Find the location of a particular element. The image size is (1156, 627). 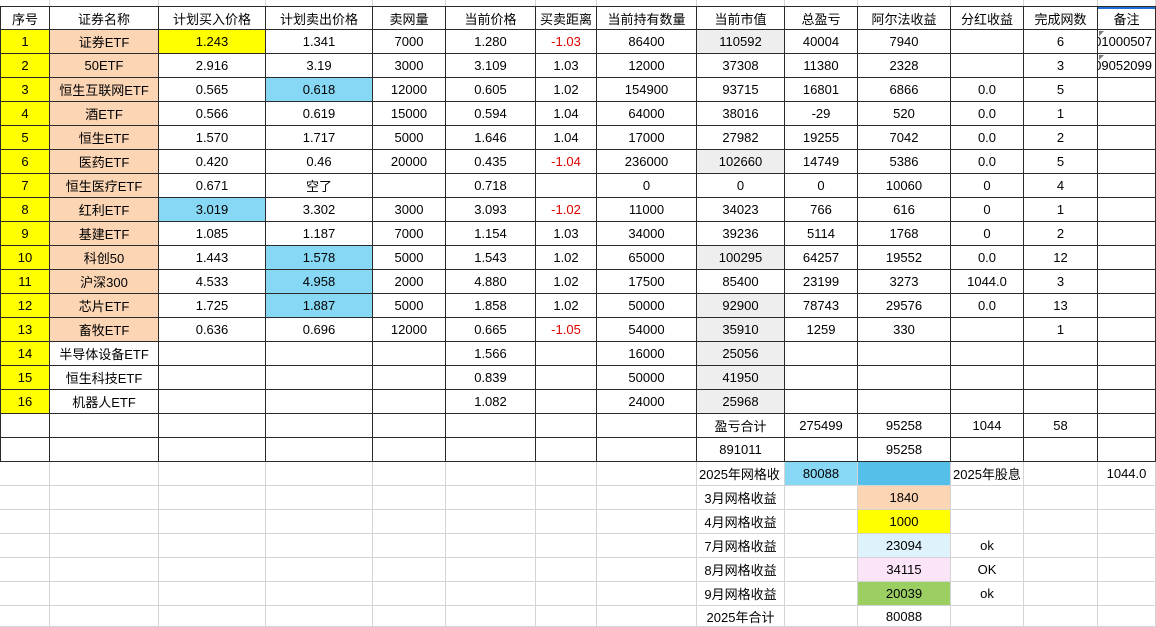

current-price-cell: 0.594 is located at coordinates (491, 114).